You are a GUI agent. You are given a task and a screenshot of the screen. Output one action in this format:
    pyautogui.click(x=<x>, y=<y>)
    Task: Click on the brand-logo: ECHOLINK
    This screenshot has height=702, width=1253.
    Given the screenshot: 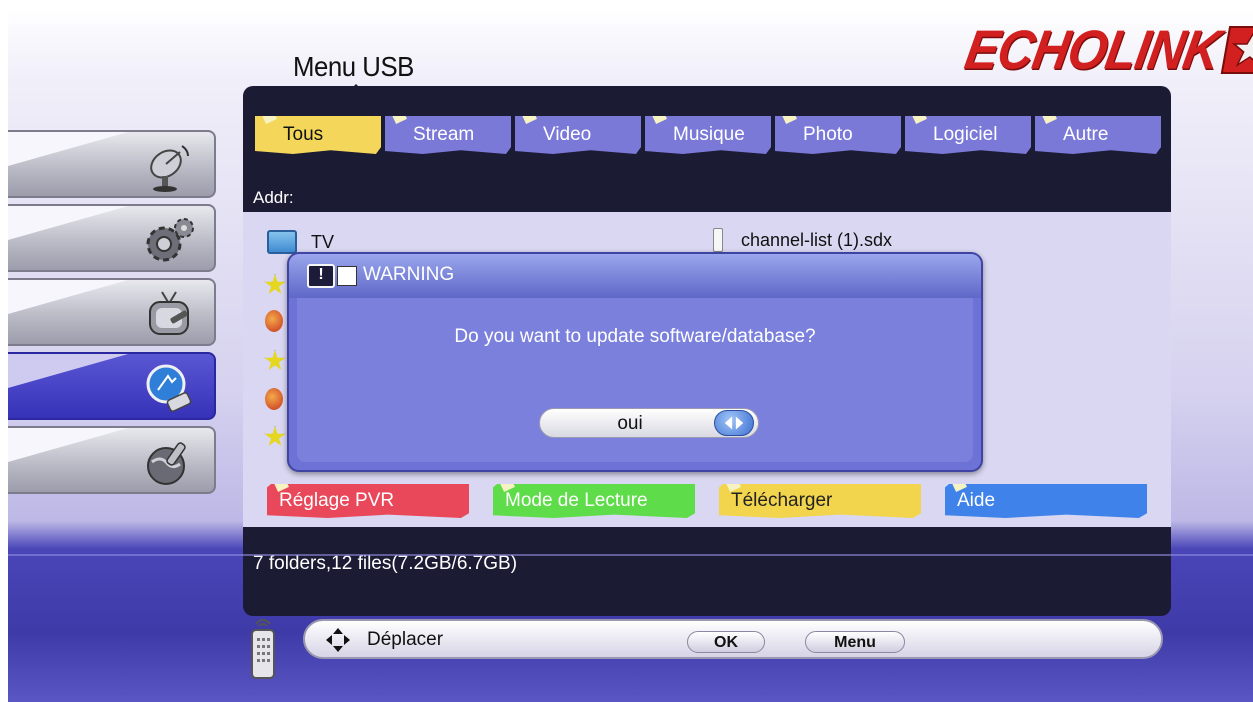 What is the action you would take?
    pyautogui.click(x=1107, y=50)
    